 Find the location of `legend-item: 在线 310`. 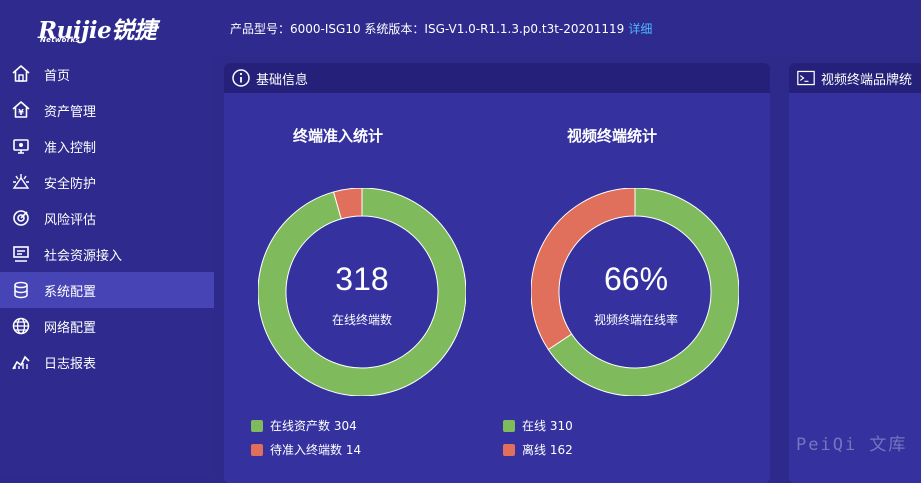

legend-item: 在线 310 is located at coordinates (538, 425).